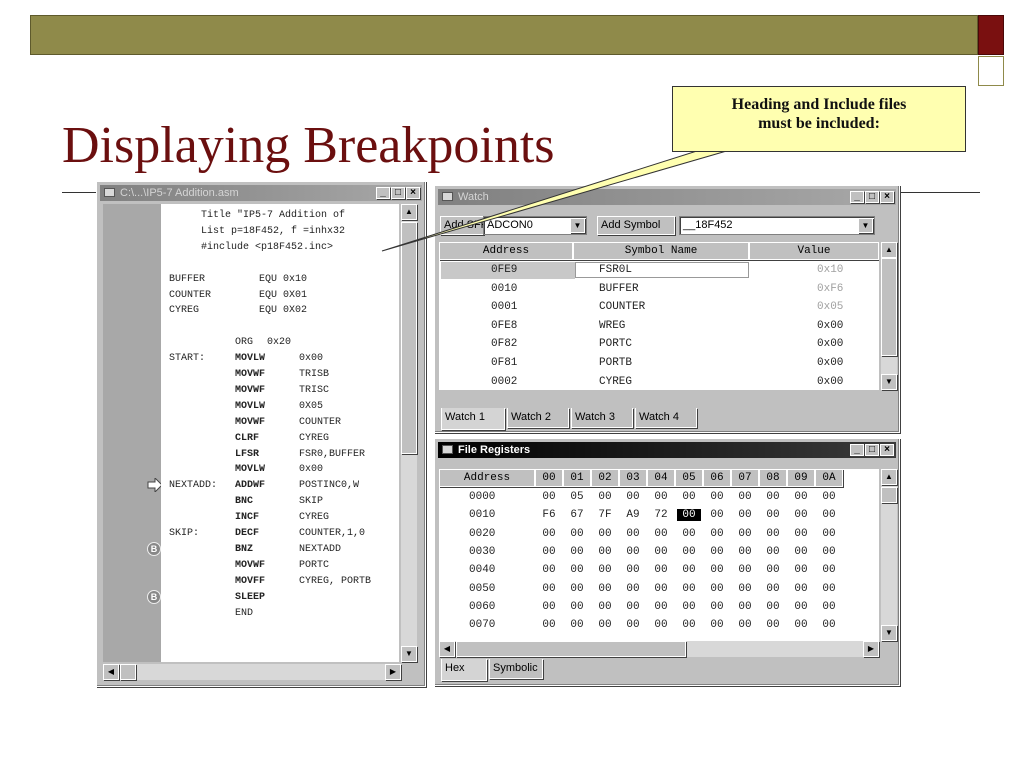 The width and height of the screenshot is (1024, 768). Describe the element at coordinates (504, 326) in the screenshot. I see `watch-row-address: 0FE8` at that location.